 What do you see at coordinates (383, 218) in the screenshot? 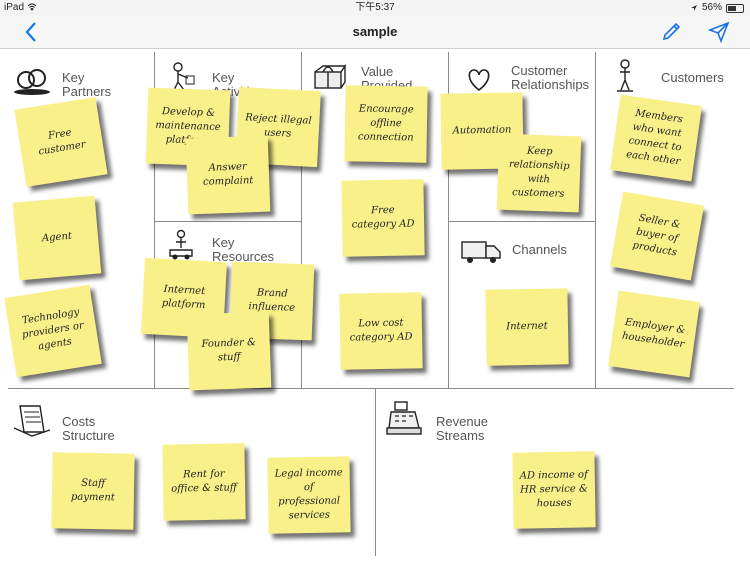
I see `sticky-note: Free category AD` at bounding box center [383, 218].